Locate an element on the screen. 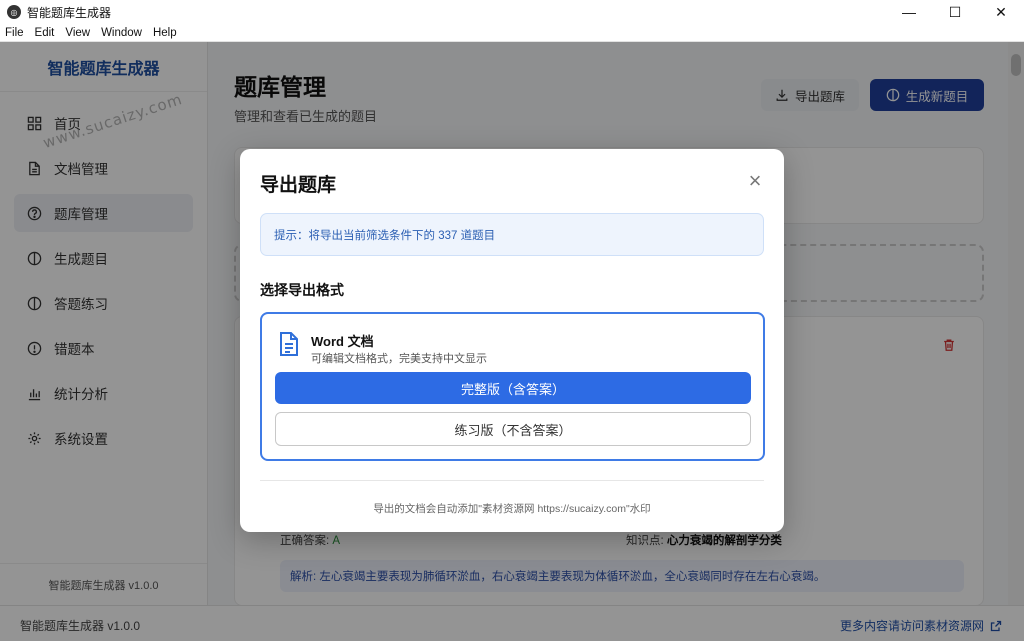  menu-window: Window is located at coordinates (122, 33).